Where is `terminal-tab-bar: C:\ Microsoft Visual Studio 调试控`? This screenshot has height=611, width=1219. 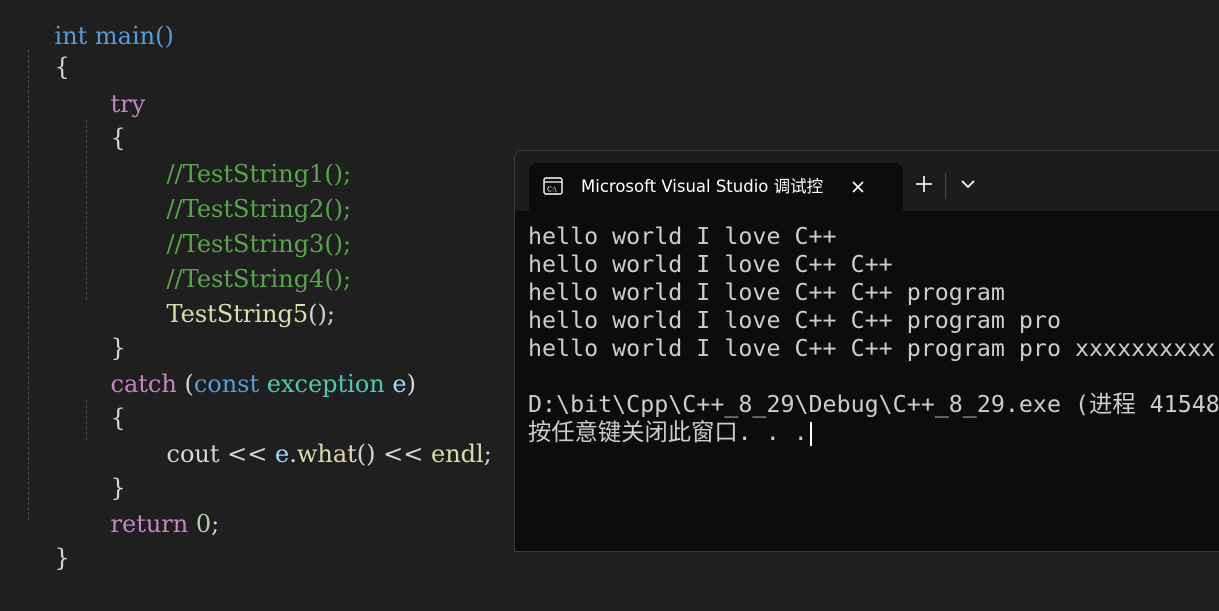 terminal-tab-bar: C:\ Microsoft Visual Studio 调试控 is located at coordinates (867, 181).